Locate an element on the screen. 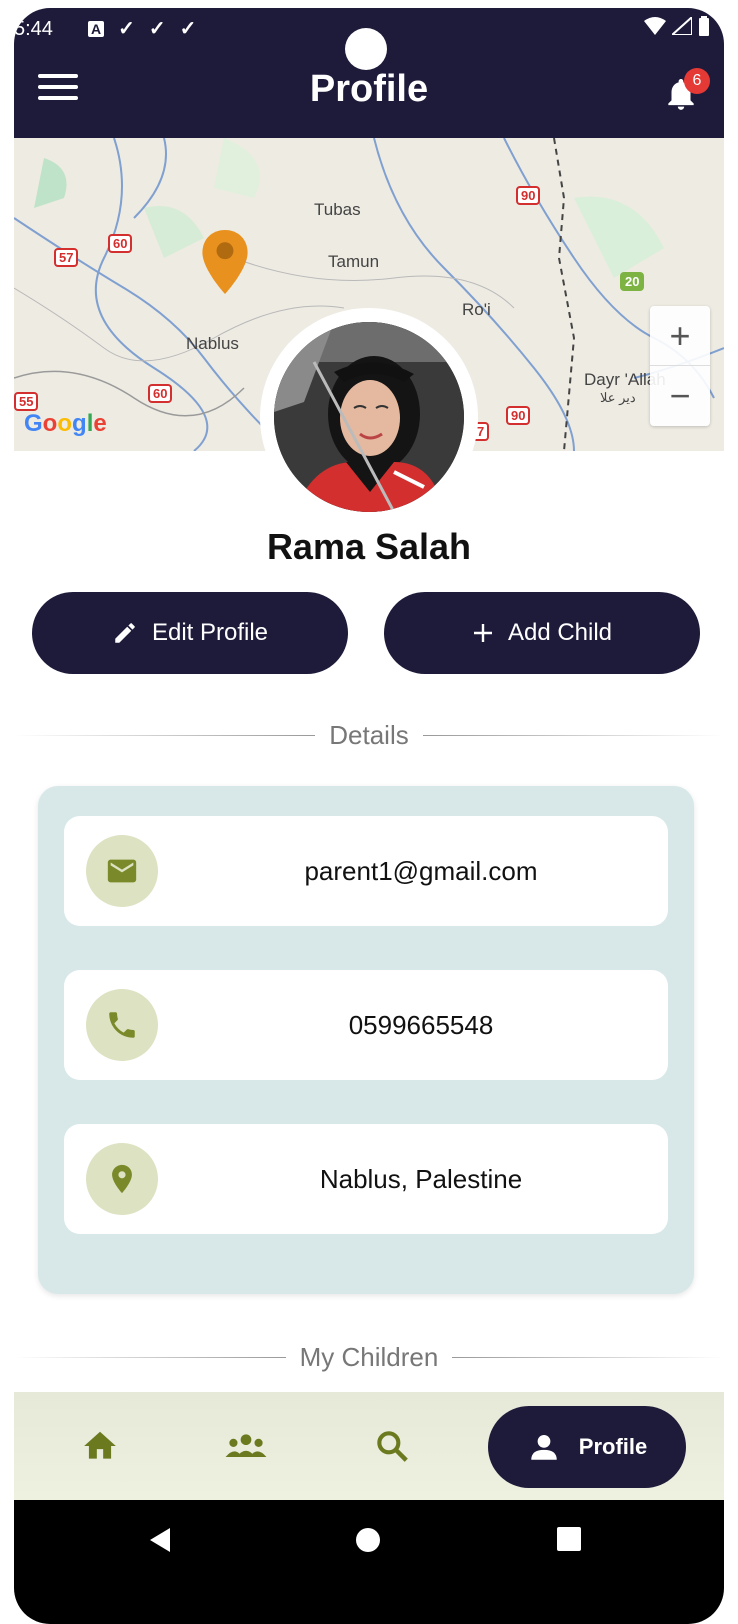 This screenshot has width=738, height=1624. bottom-navigation: Profile is located at coordinates (369, 1446).